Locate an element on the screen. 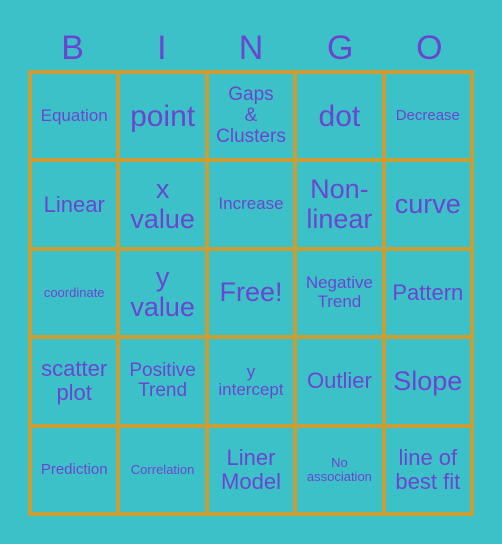  bingo-cell-label: line of best fit is located at coordinates (428, 469).